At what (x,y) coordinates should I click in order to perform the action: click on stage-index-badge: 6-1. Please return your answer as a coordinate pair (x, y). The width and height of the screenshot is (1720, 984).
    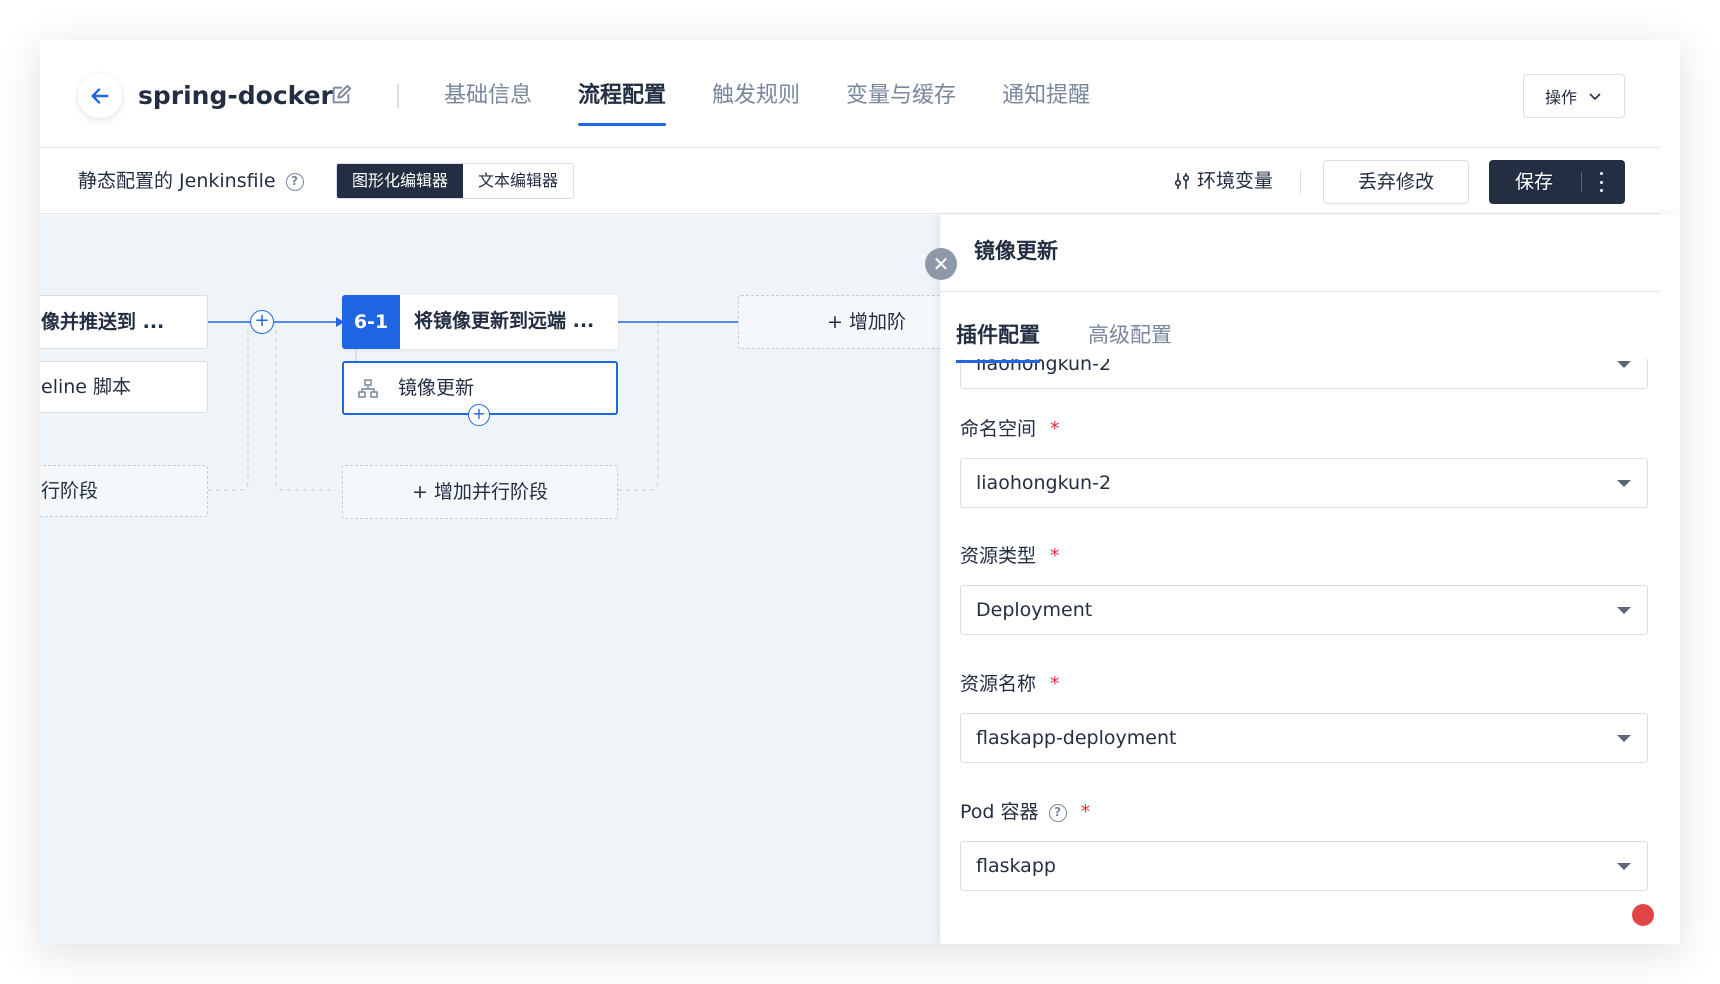
    Looking at the image, I should click on (371, 322).